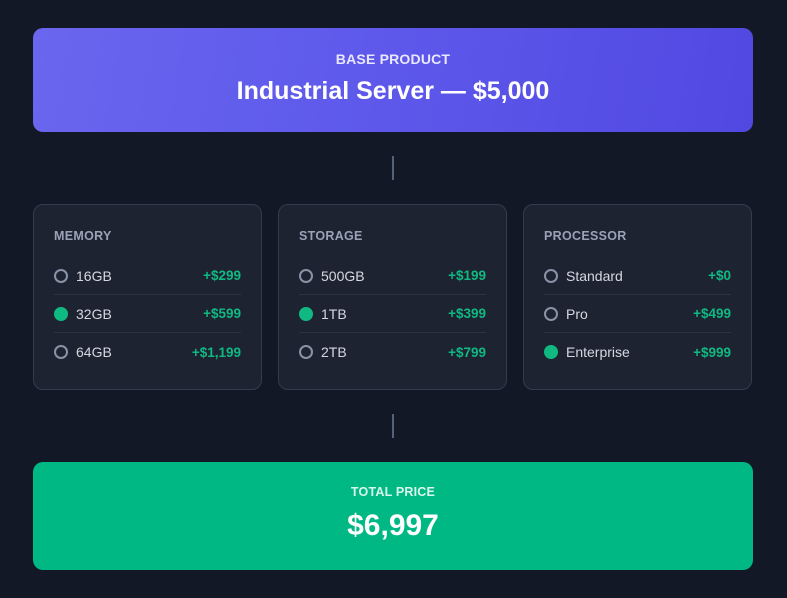  I want to click on memory-title: MEMORY, so click(83, 236).